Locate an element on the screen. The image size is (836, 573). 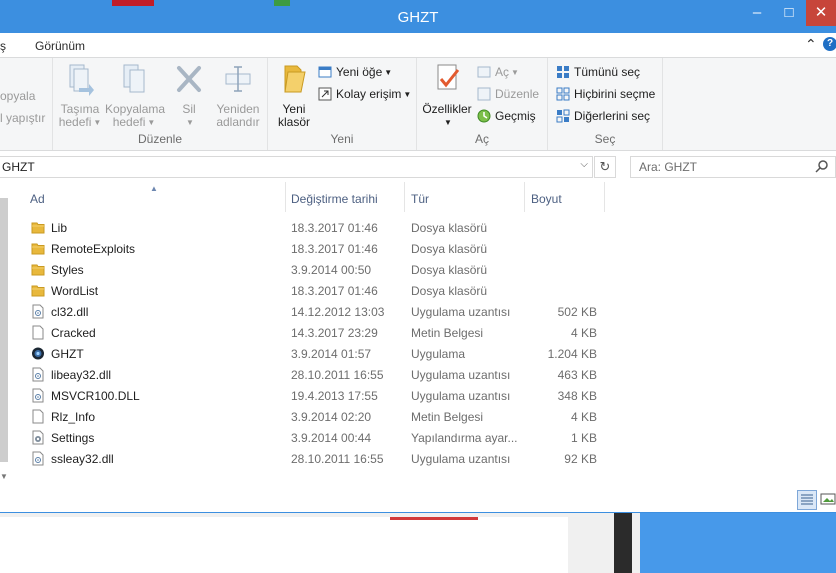
background-window is located at coordinates (418, 542).